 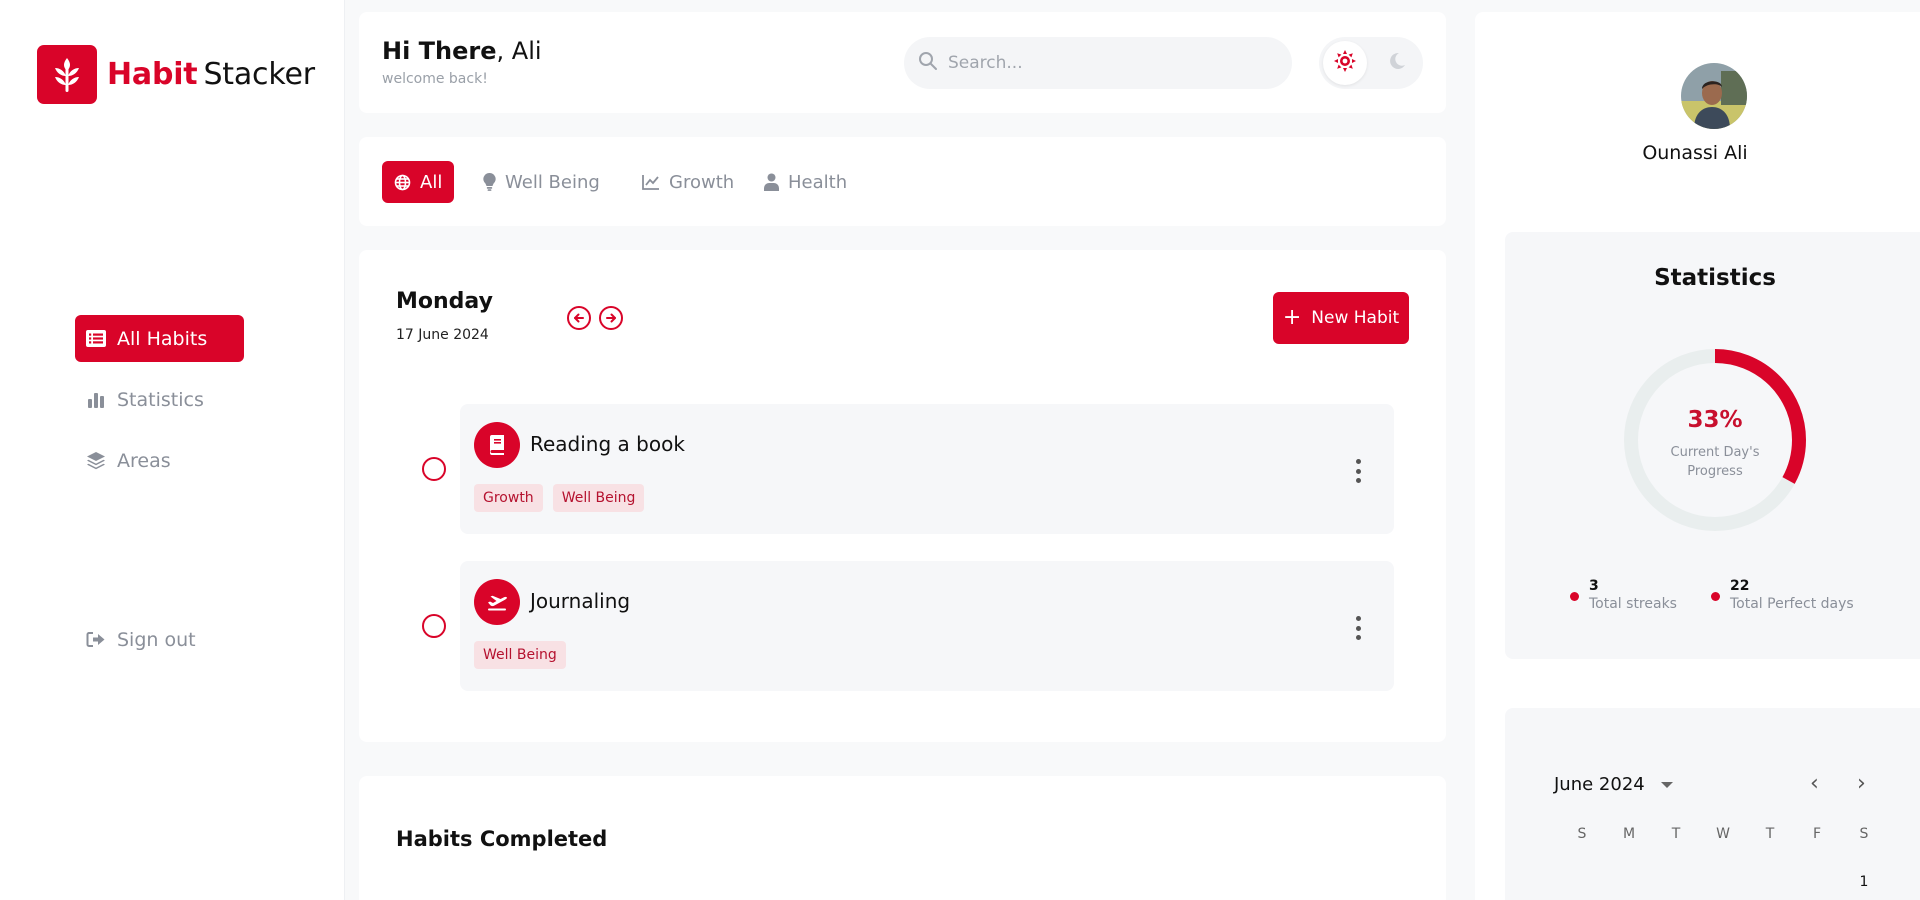 What do you see at coordinates (489, 182) in the screenshot?
I see `lightbulb-icon` at bounding box center [489, 182].